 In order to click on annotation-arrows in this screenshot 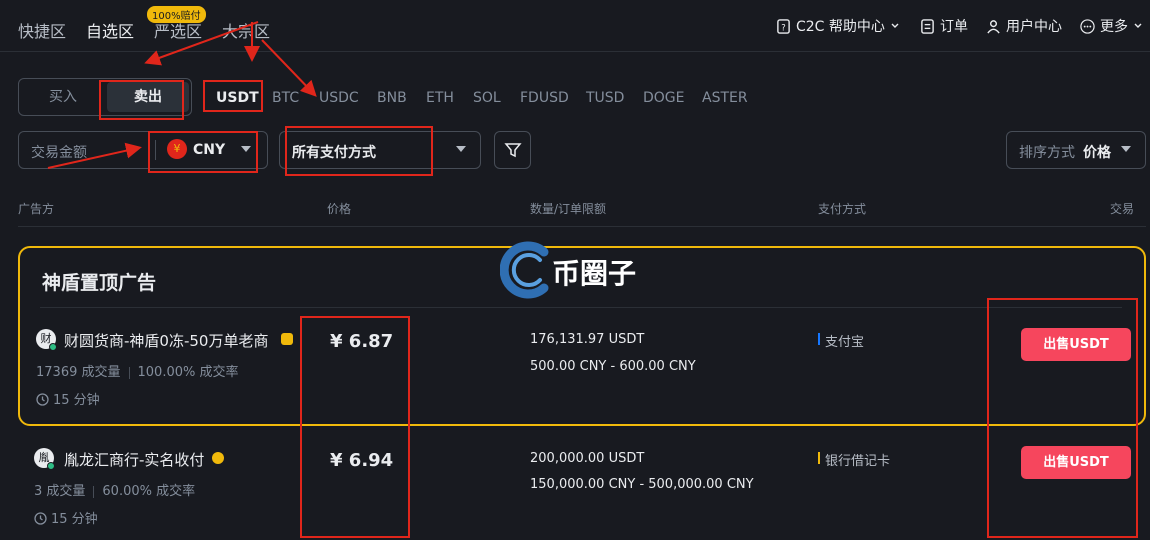, I will do `click(182, 95)`.